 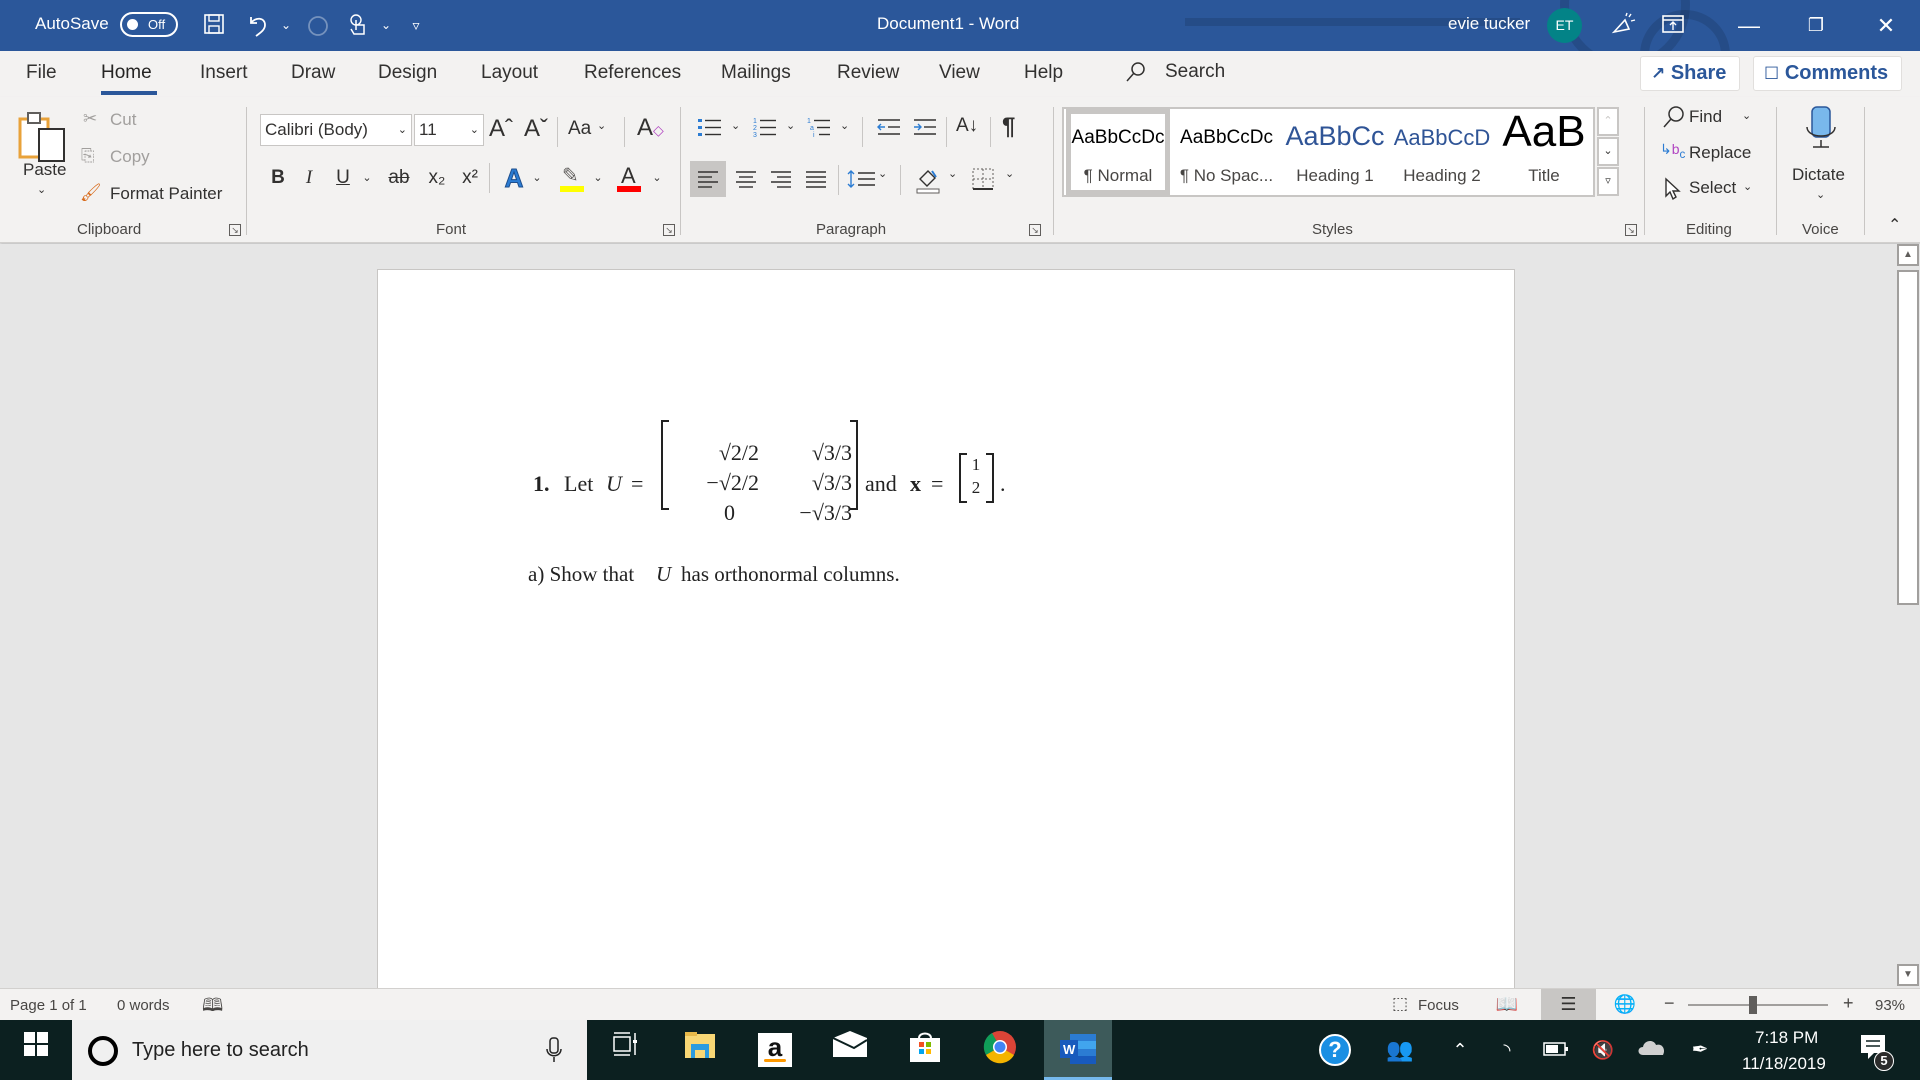 I want to click on font-launcher-icon: ↘, so click(x=669, y=230).